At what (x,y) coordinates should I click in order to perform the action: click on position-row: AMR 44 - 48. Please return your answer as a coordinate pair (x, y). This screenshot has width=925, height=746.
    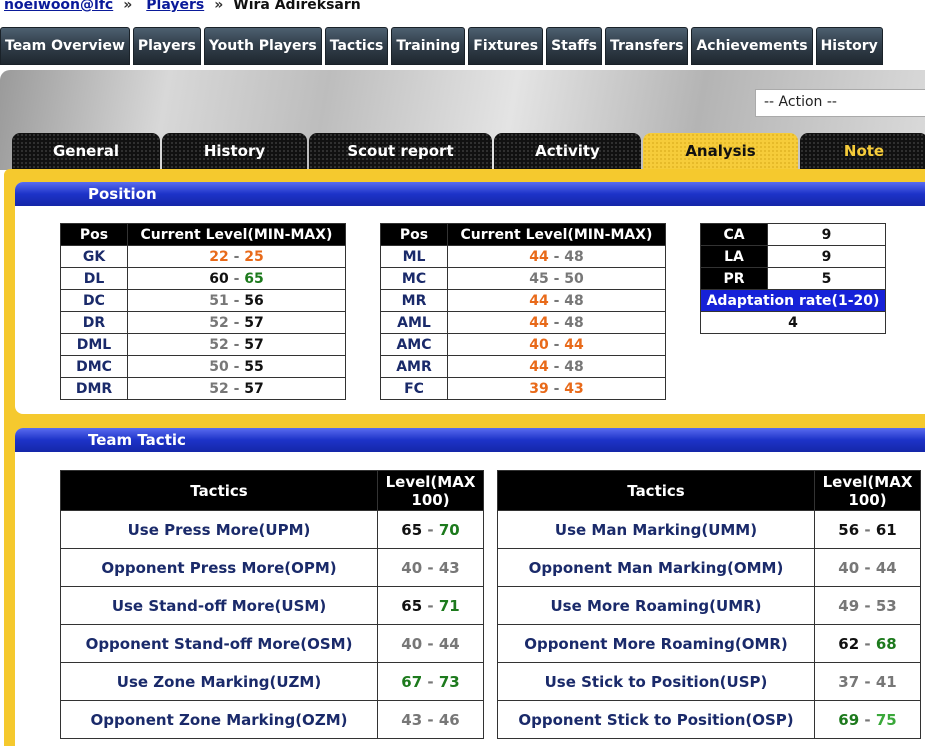
    Looking at the image, I should click on (523, 366).